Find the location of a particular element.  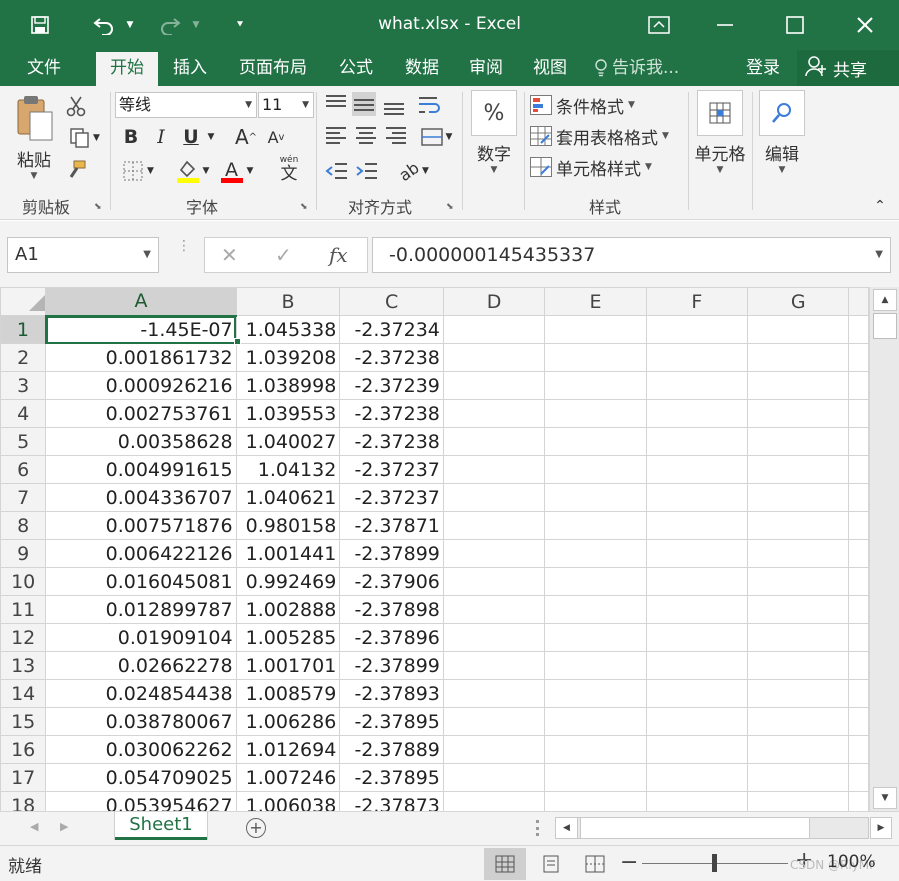

column-header: E is located at coordinates (595, 301).